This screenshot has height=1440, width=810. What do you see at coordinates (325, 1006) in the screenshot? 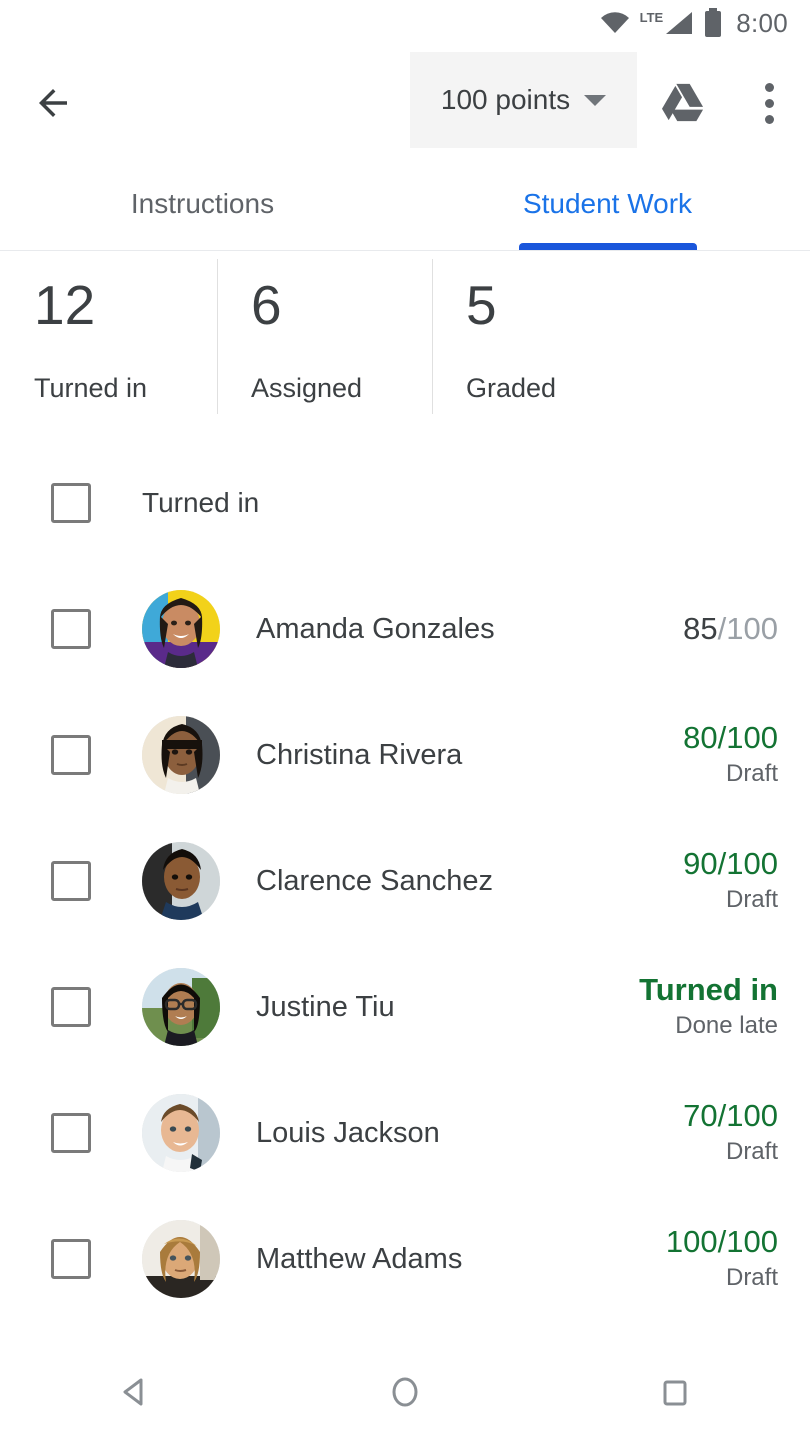
I see `student-name: Justine Tiu` at bounding box center [325, 1006].